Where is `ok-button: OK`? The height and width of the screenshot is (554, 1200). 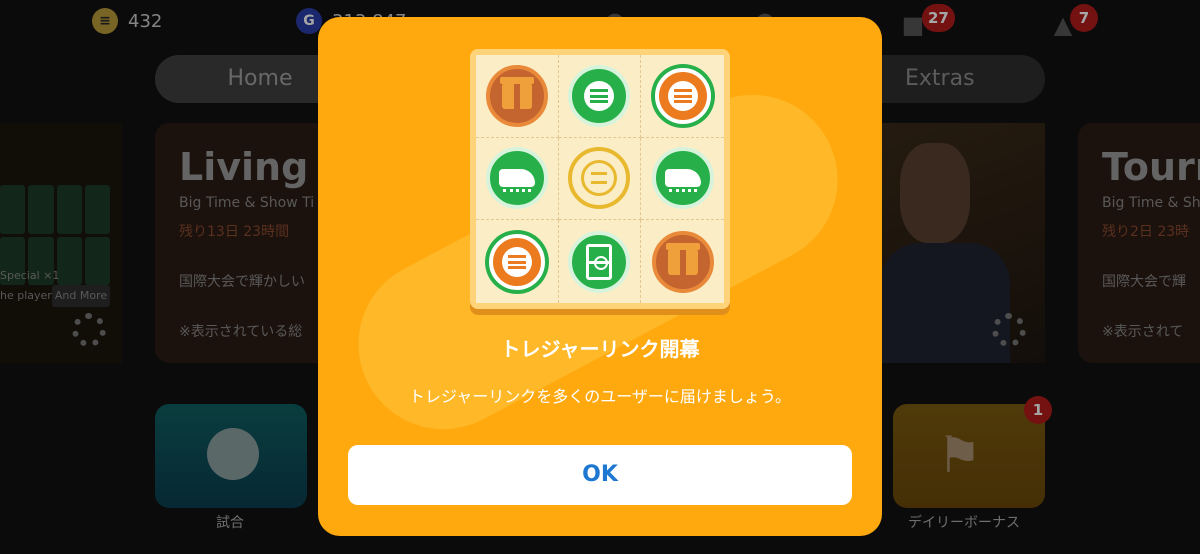
ok-button: OK is located at coordinates (600, 475).